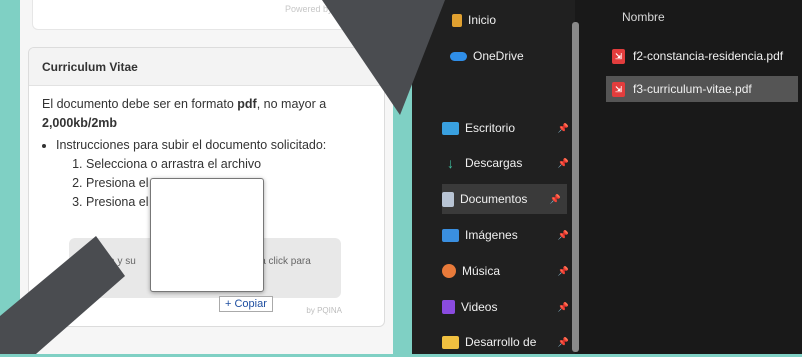  What do you see at coordinates (575, 187) in the screenshot?
I see `sidebar-scrollbar` at bounding box center [575, 187].